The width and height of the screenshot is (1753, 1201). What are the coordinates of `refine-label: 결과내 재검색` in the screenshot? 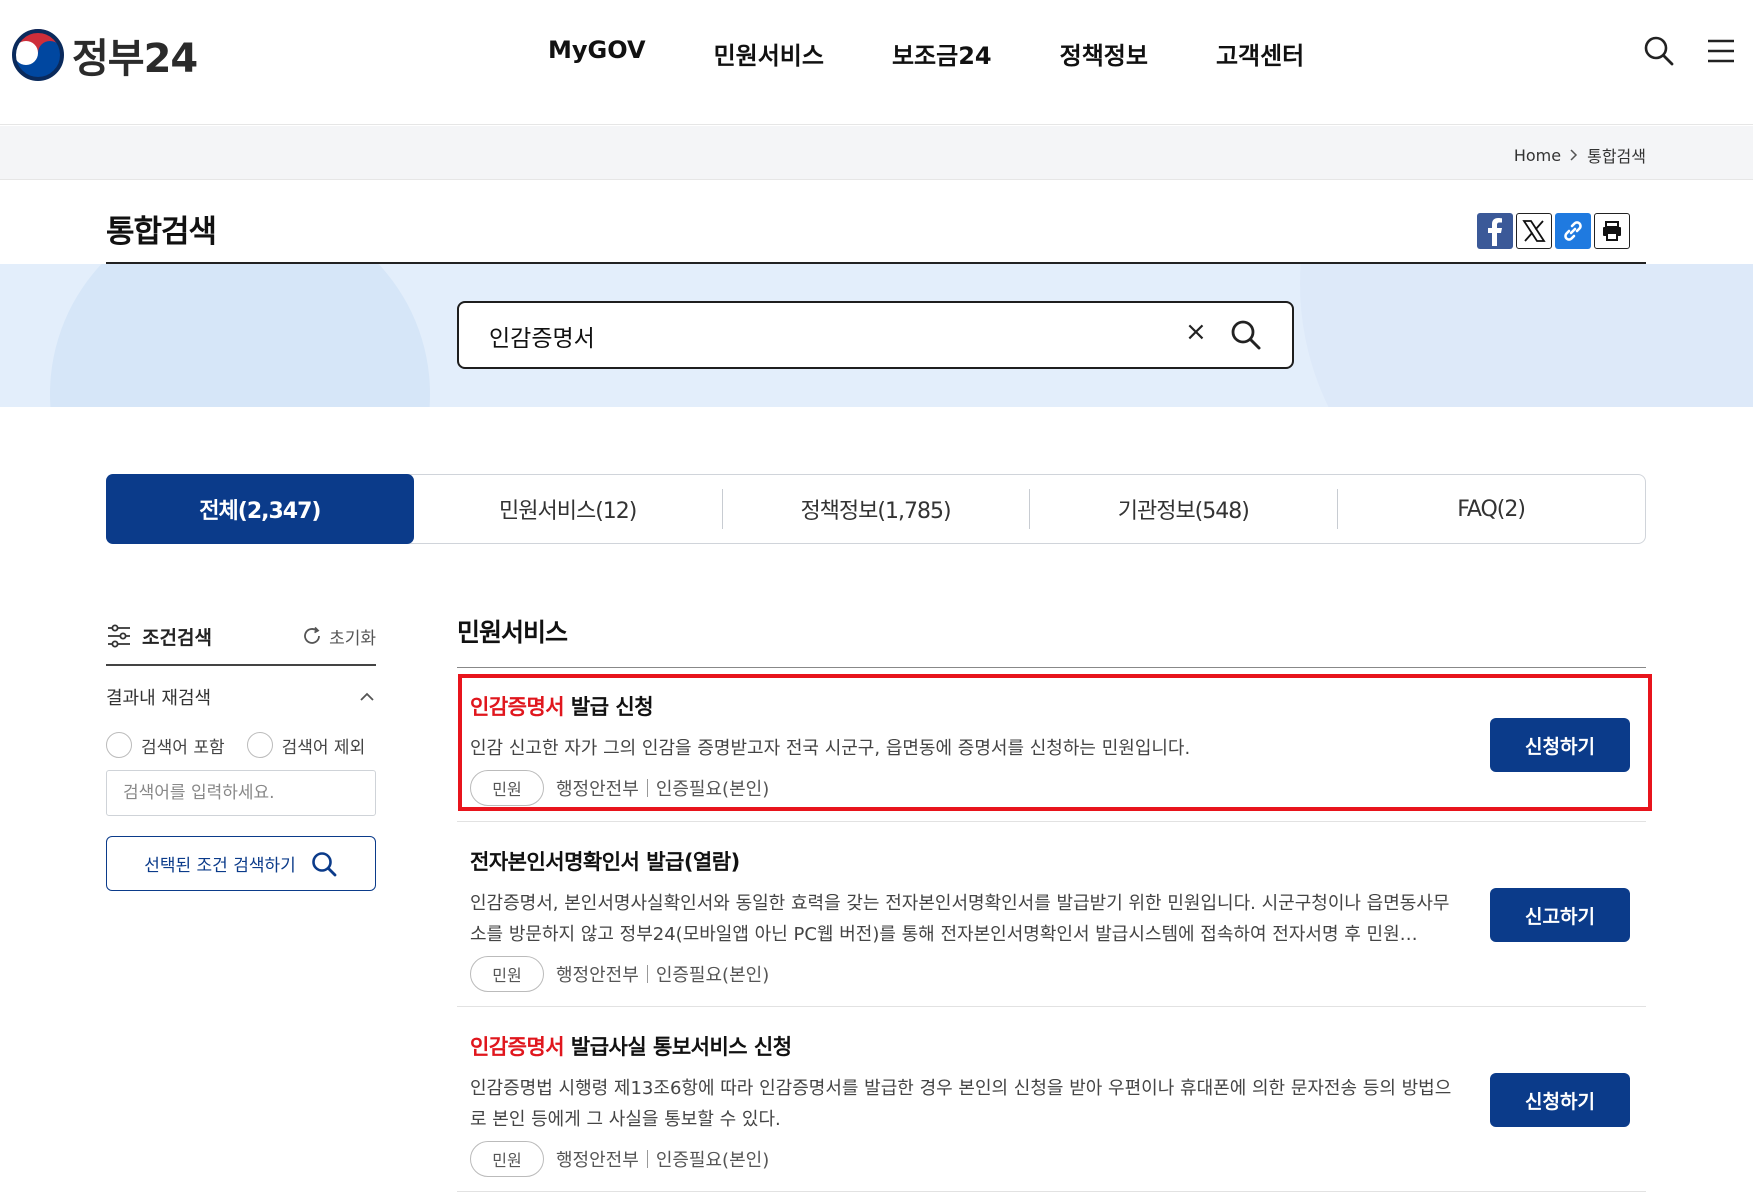 It's located at (159, 698).